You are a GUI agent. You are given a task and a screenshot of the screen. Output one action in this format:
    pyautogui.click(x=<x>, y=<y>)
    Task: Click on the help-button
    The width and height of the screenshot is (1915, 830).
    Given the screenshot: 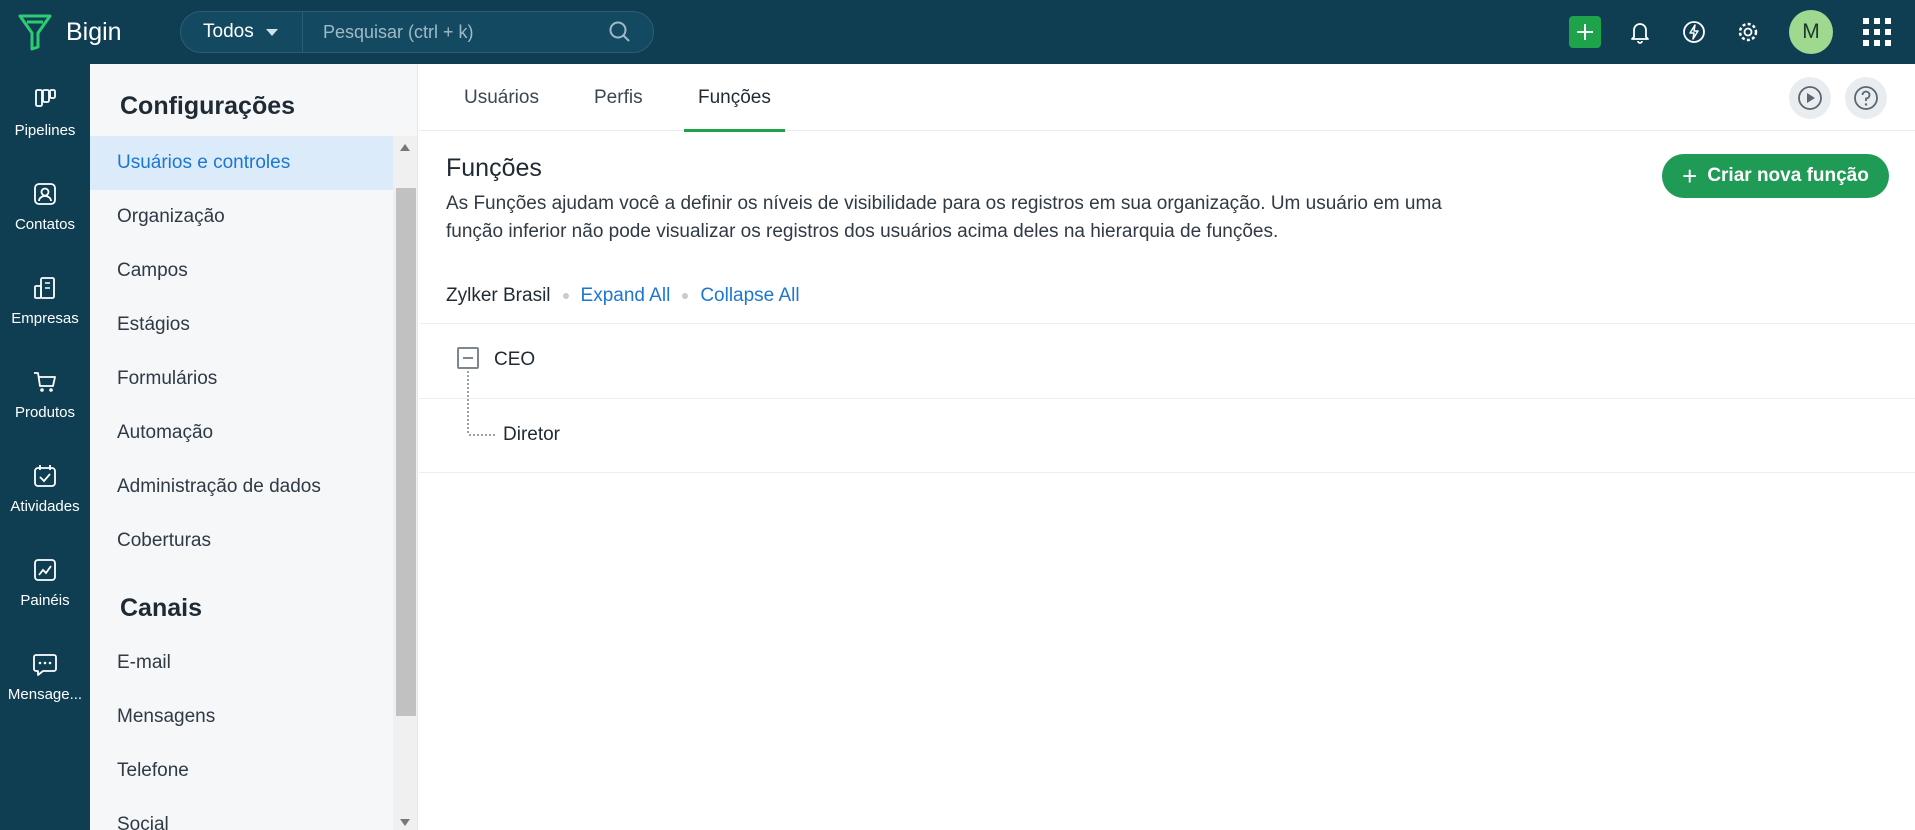 What is the action you would take?
    pyautogui.click(x=1866, y=98)
    